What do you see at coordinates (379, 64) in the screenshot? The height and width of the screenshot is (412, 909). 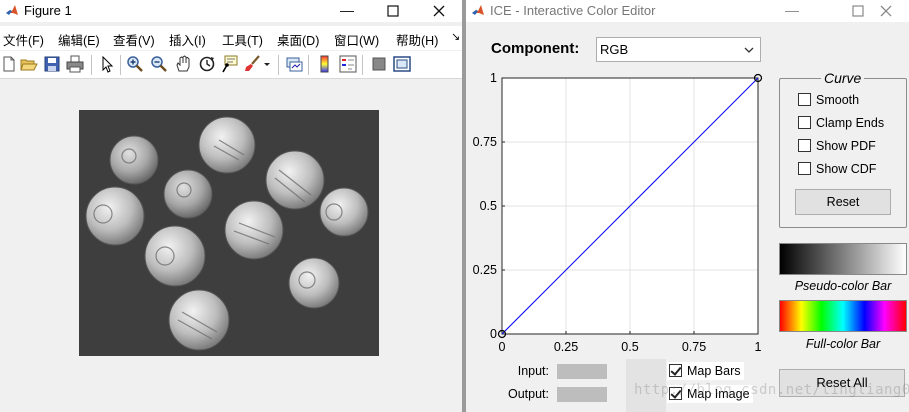 I see `hide-plot-tools-icon` at bounding box center [379, 64].